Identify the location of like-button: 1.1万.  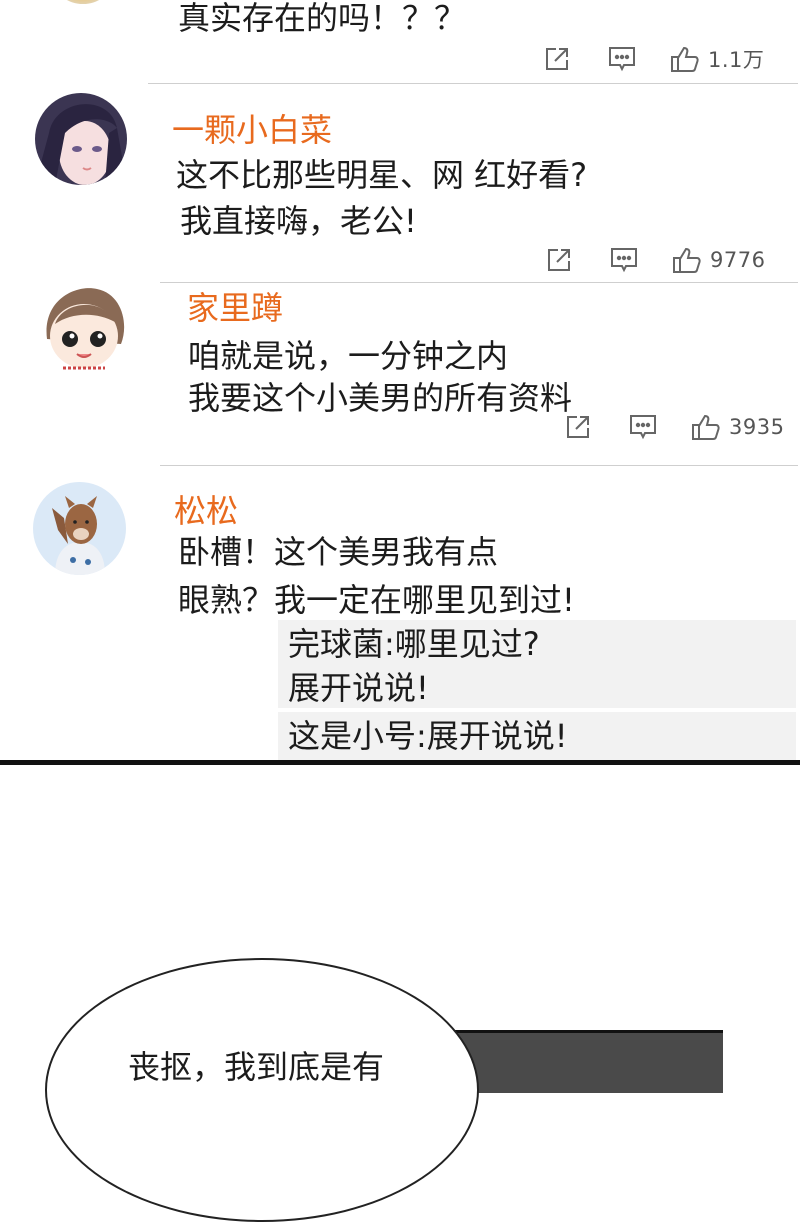
(717, 59).